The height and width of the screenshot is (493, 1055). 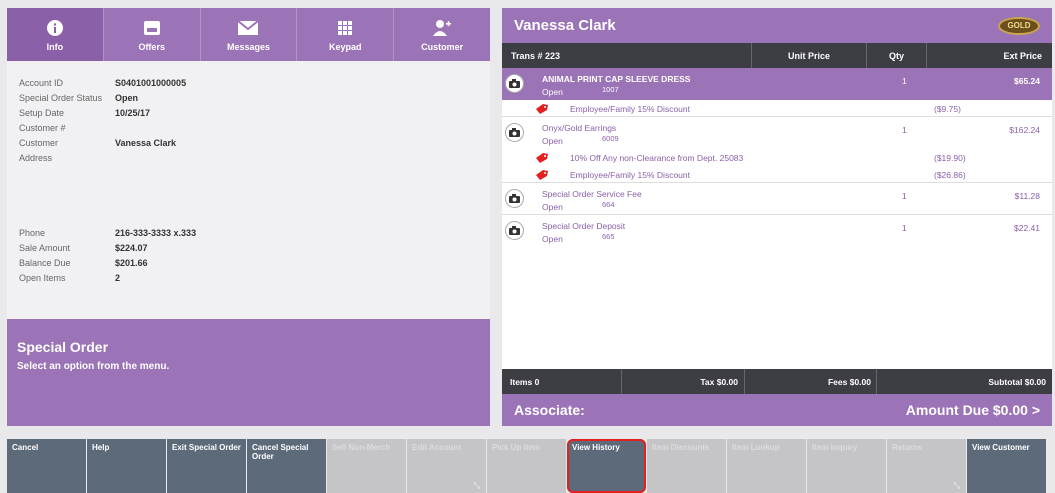 I want to click on exit-special-order-button: Exit Special Order, so click(x=206, y=466).